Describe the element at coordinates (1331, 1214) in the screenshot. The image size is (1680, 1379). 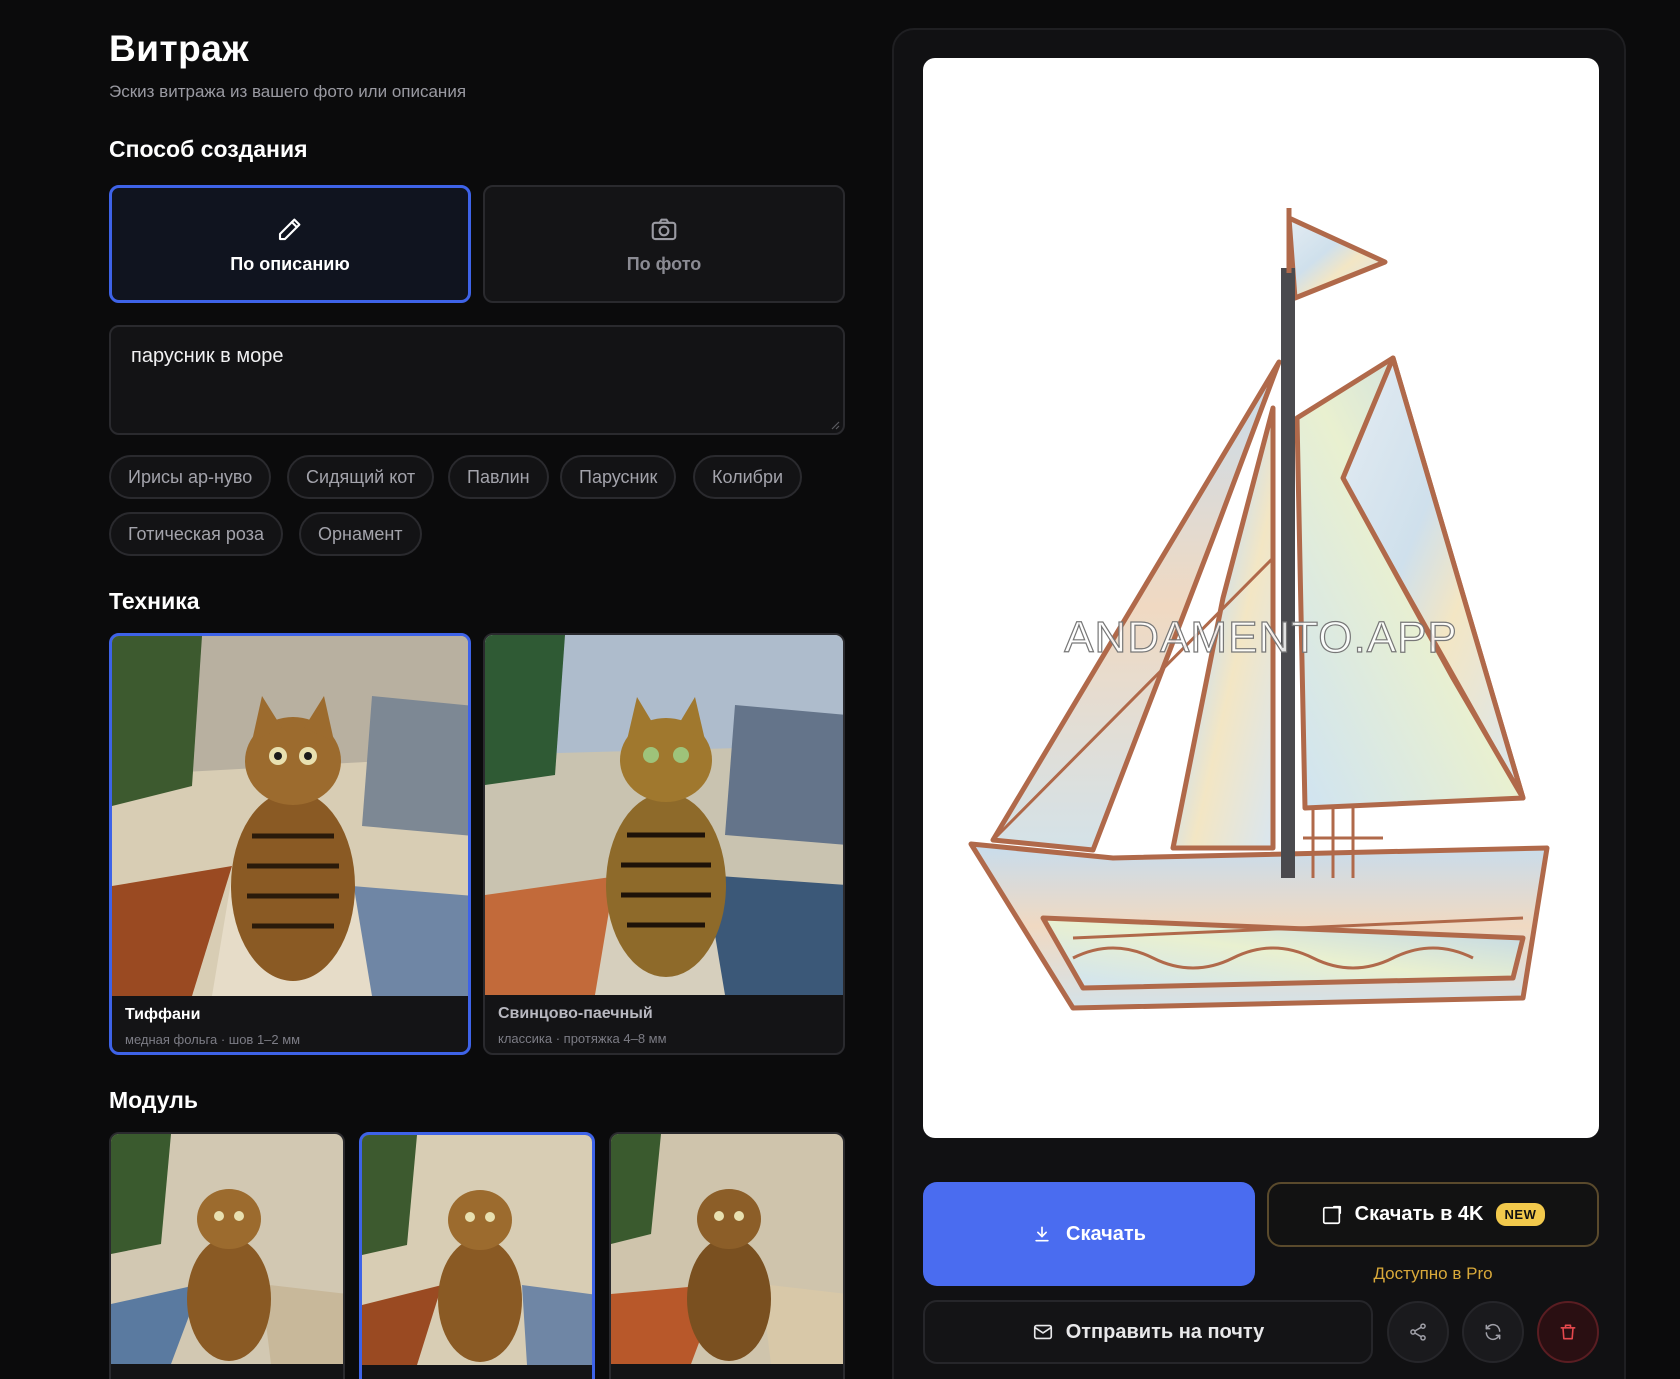
I see `expand-icon` at that location.